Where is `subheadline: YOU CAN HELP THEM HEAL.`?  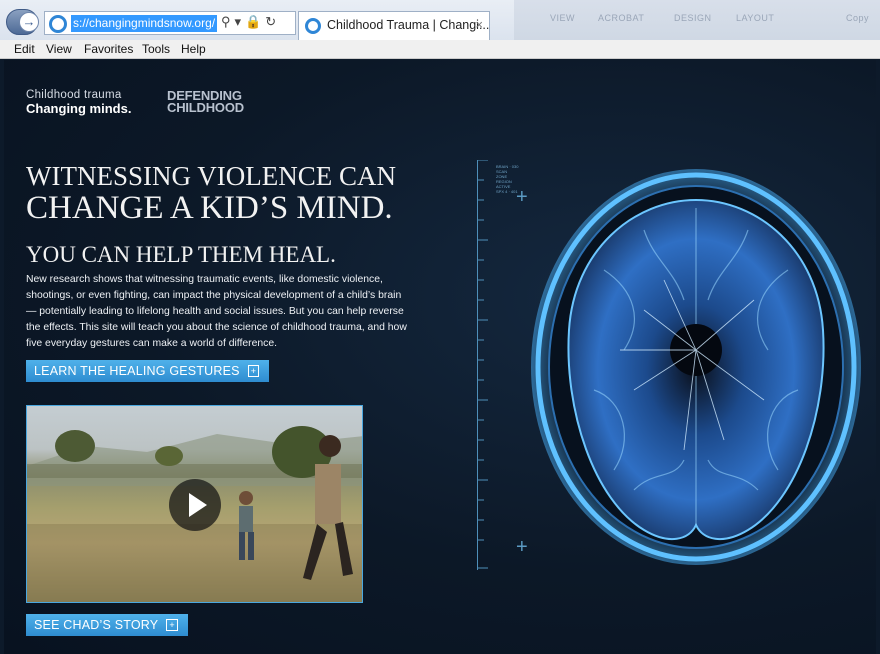
subheadline: YOU CAN HELP THEM HEAL. is located at coordinates (181, 254).